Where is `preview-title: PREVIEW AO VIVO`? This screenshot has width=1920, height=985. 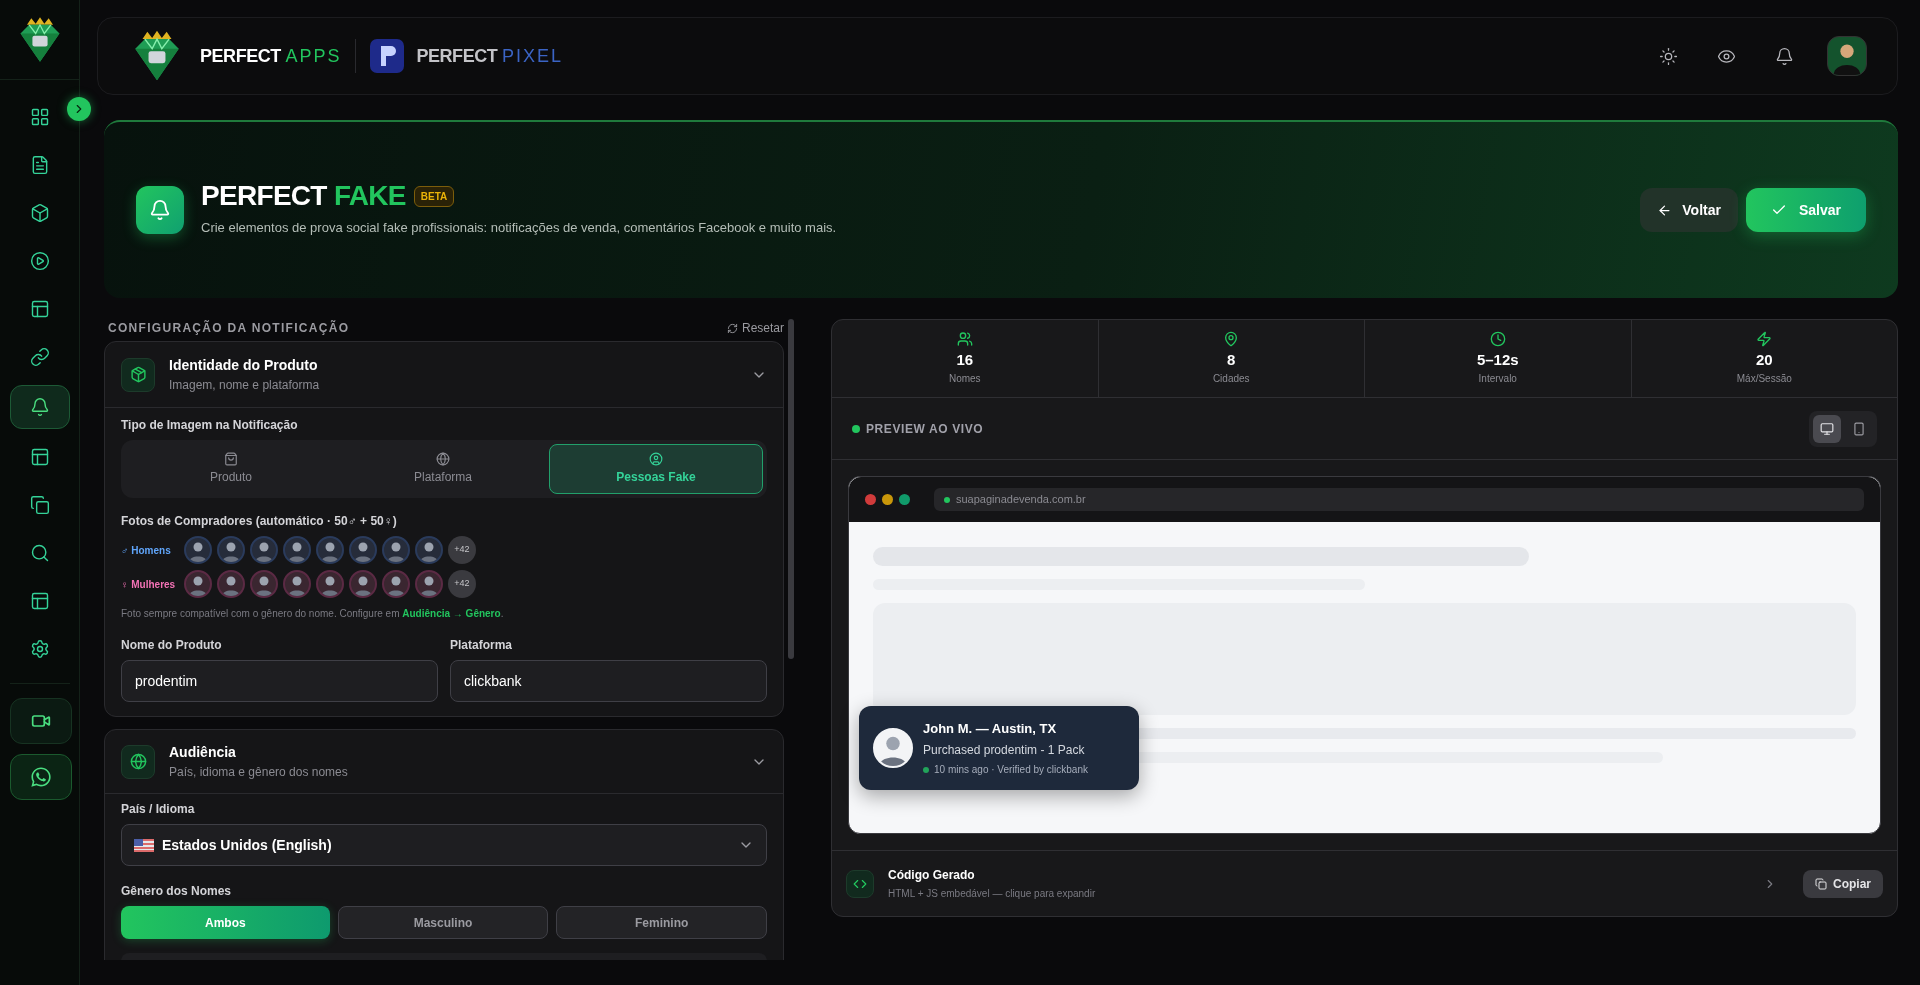 preview-title: PREVIEW AO VIVO is located at coordinates (925, 429).